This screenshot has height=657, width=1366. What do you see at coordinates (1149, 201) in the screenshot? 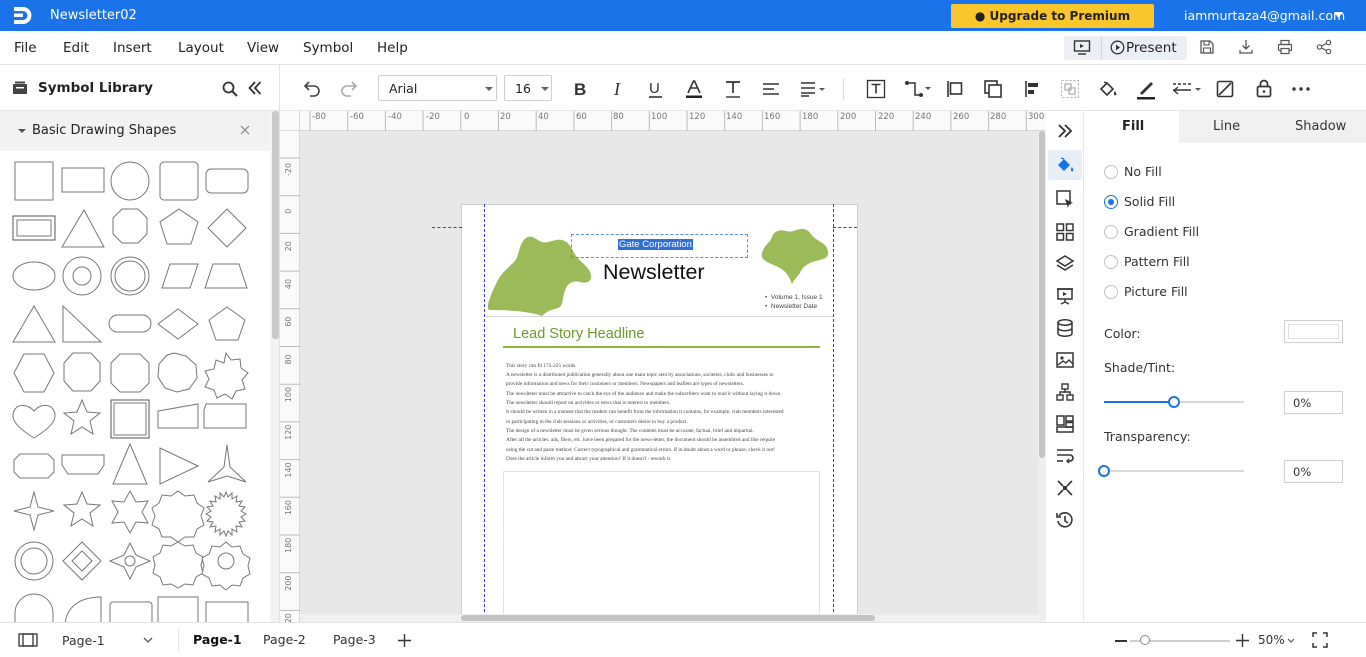
I see `solid-fill-label: Solid Fill` at bounding box center [1149, 201].